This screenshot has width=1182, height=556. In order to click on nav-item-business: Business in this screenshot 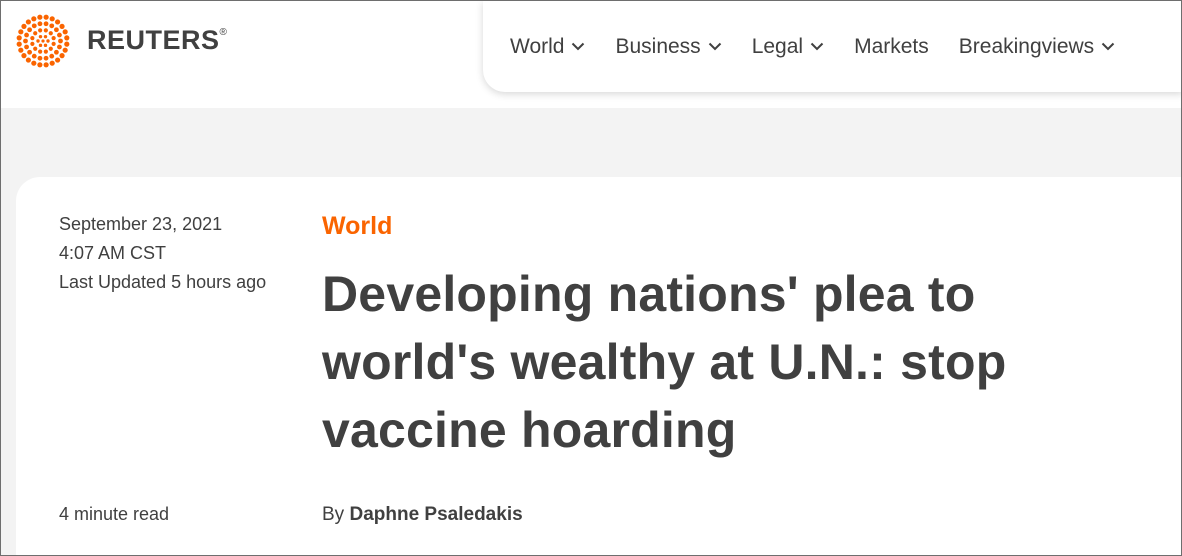, I will do `click(668, 47)`.